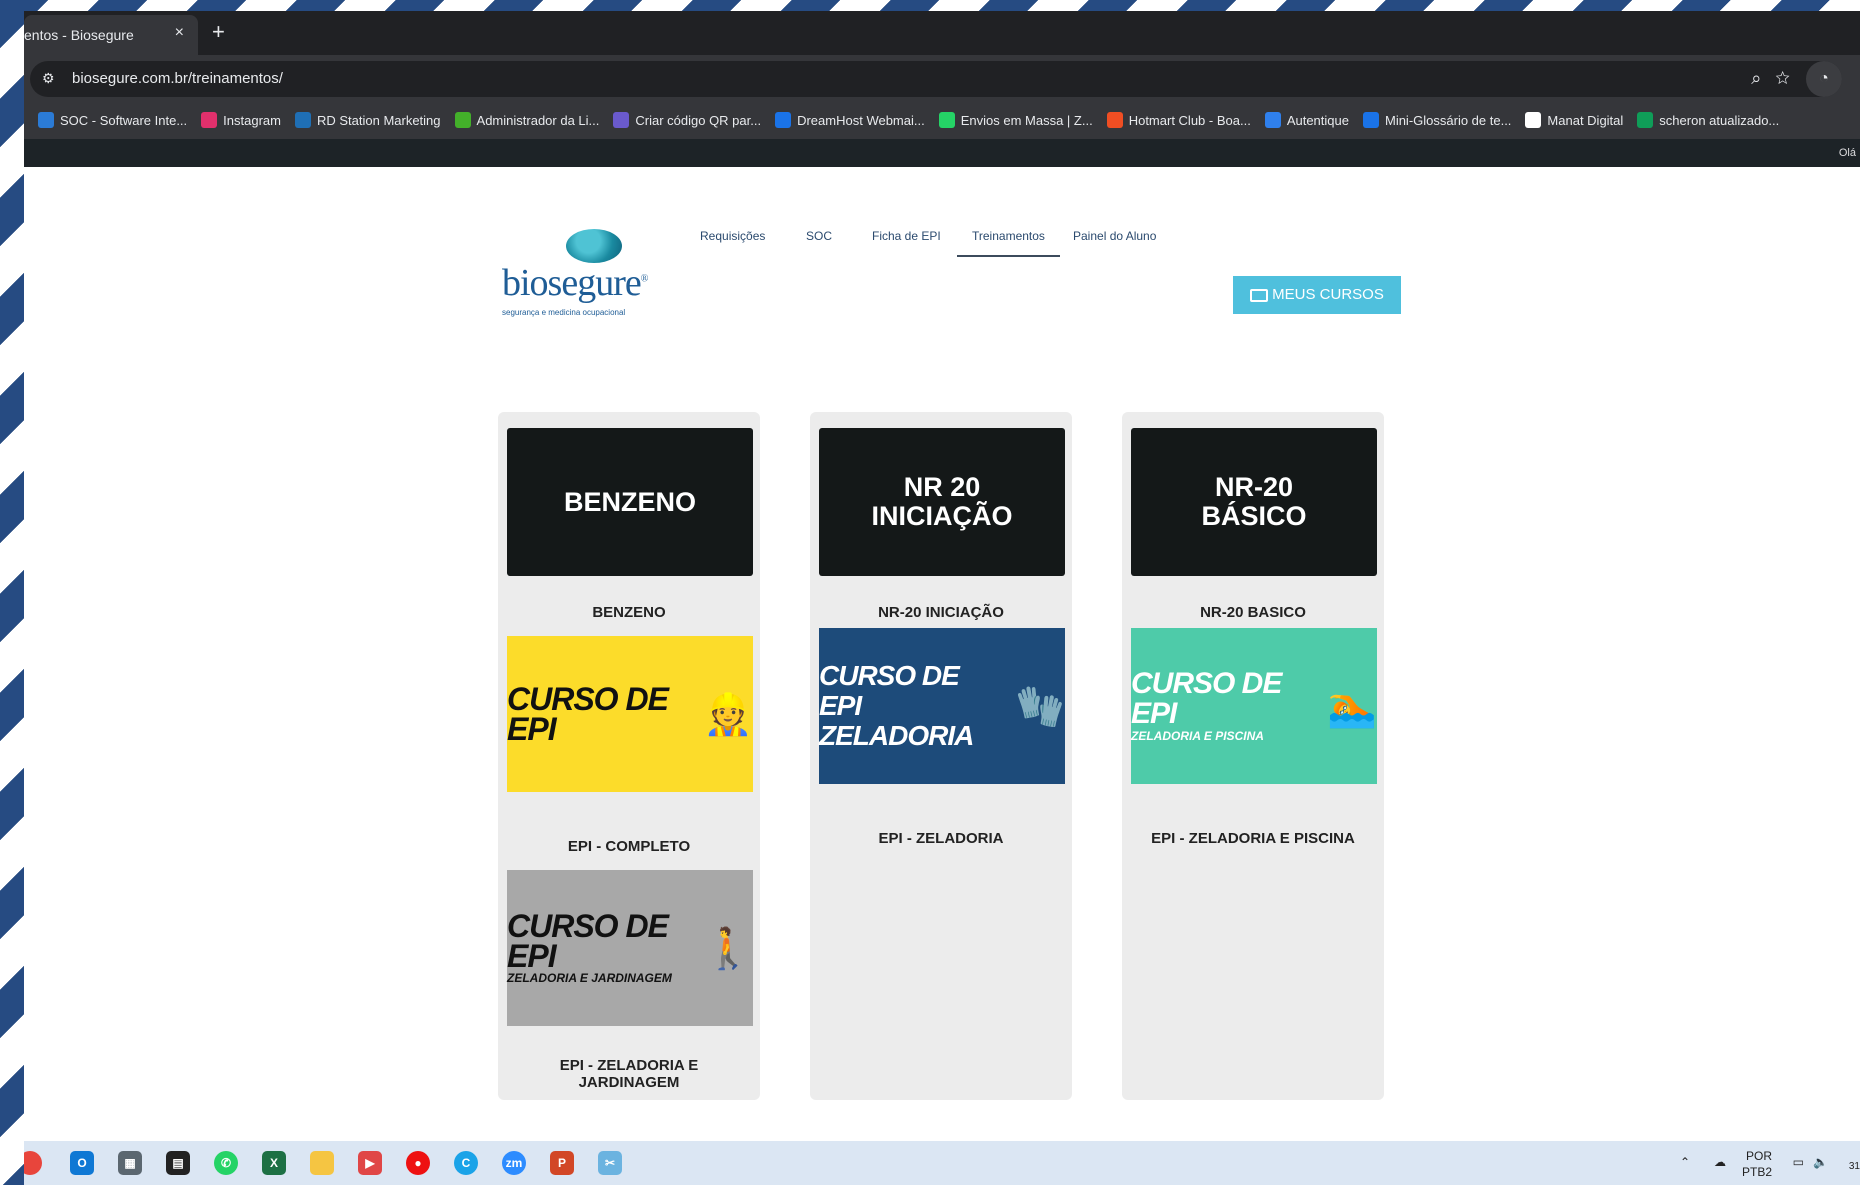 The image size is (1860, 1185). I want to click on id-card-icon, so click(1259, 295).